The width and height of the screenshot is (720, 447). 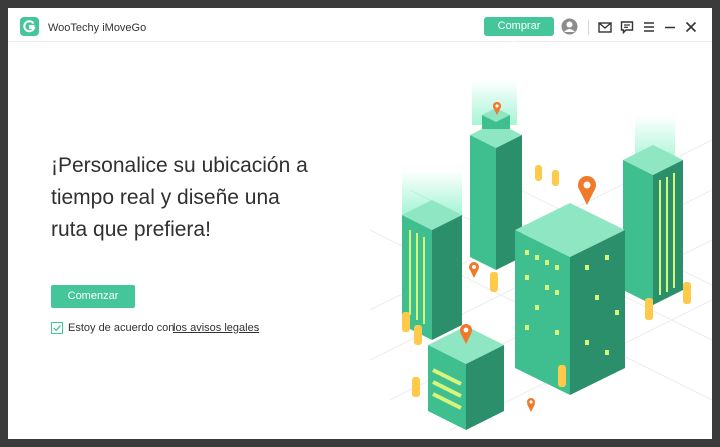 What do you see at coordinates (670, 27) in the screenshot?
I see `minimize-icon` at bounding box center [670, 27].